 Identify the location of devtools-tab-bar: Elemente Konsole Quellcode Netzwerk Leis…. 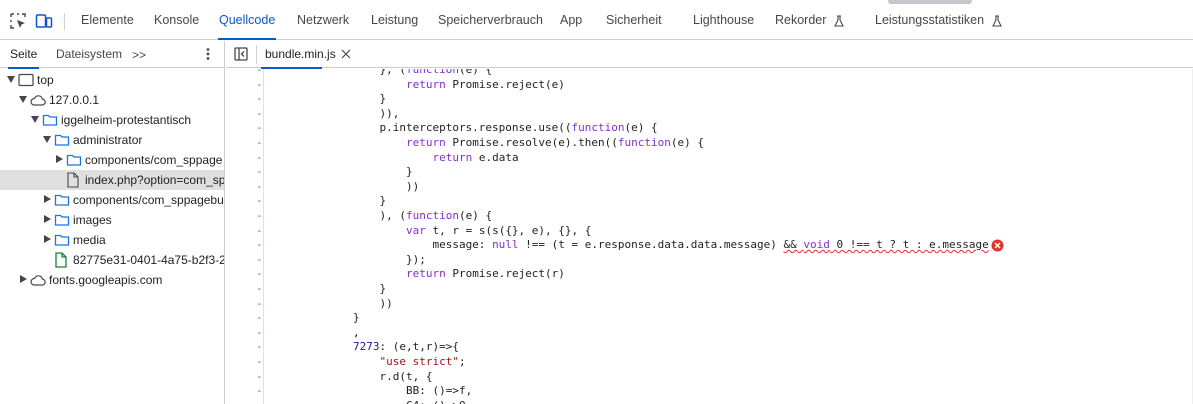
(596, 20).